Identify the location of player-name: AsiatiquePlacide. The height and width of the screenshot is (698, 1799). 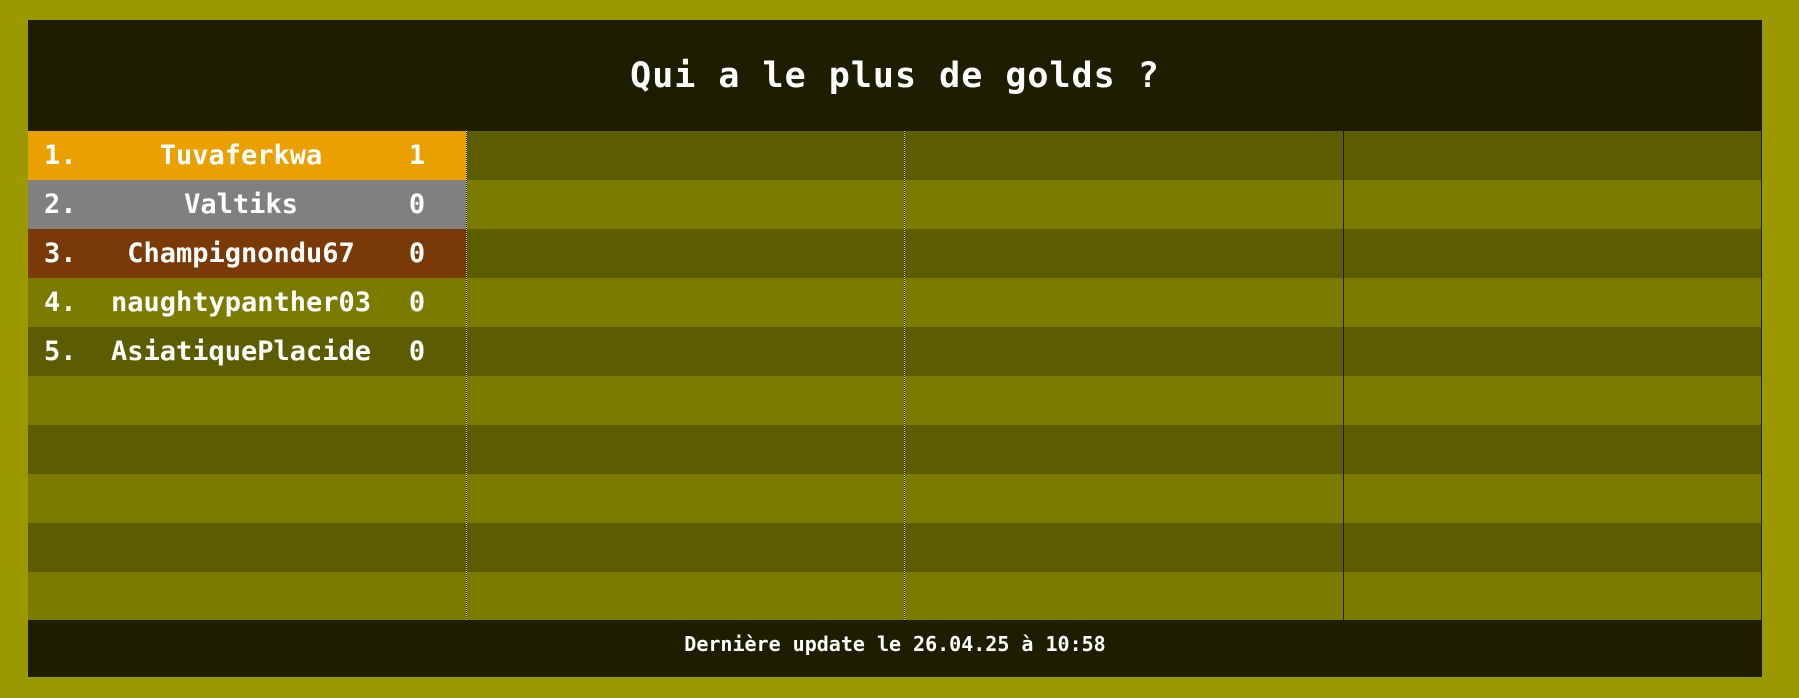
(241, 351).